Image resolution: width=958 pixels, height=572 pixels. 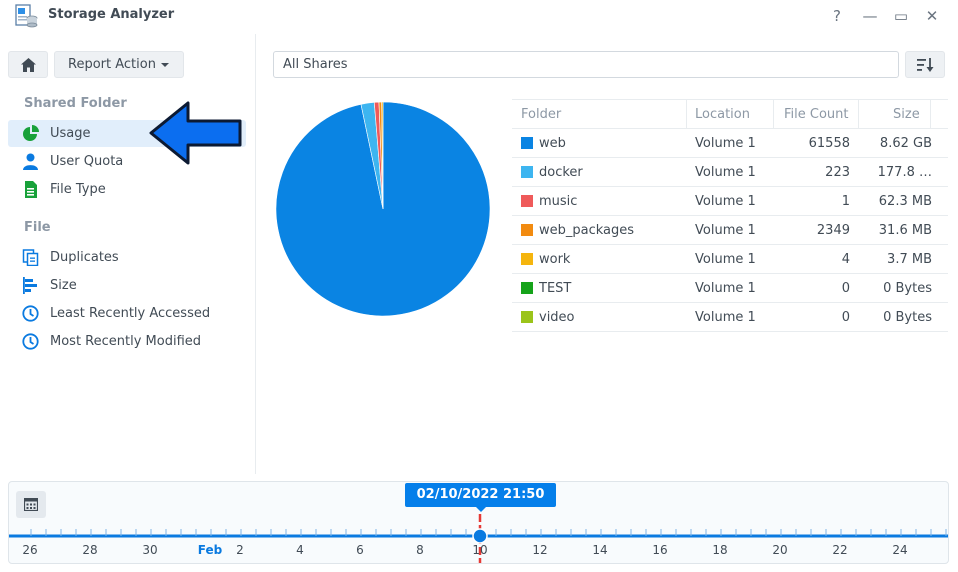 What do you see at coordinates (600, 550) in the screenshot?
I see `timeline-day-label: 14` at bounding box center [600, 550].